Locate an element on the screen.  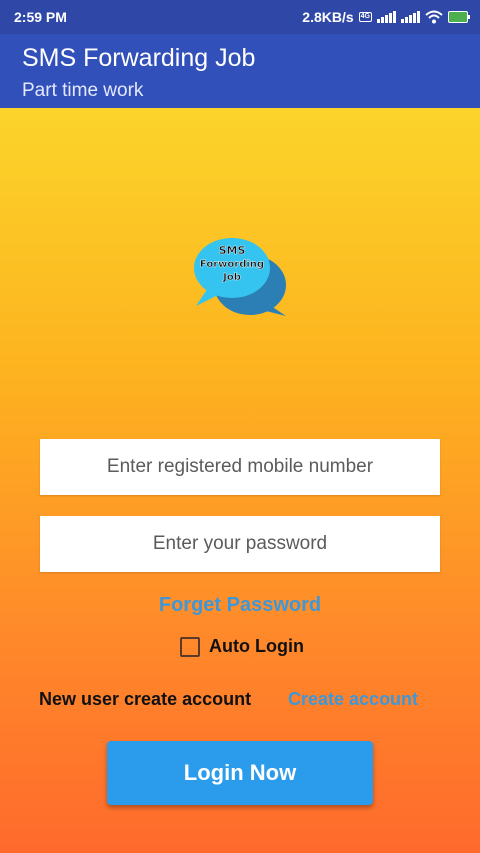
forget-password-link: Forget Password is located at coordinates (240, 605).